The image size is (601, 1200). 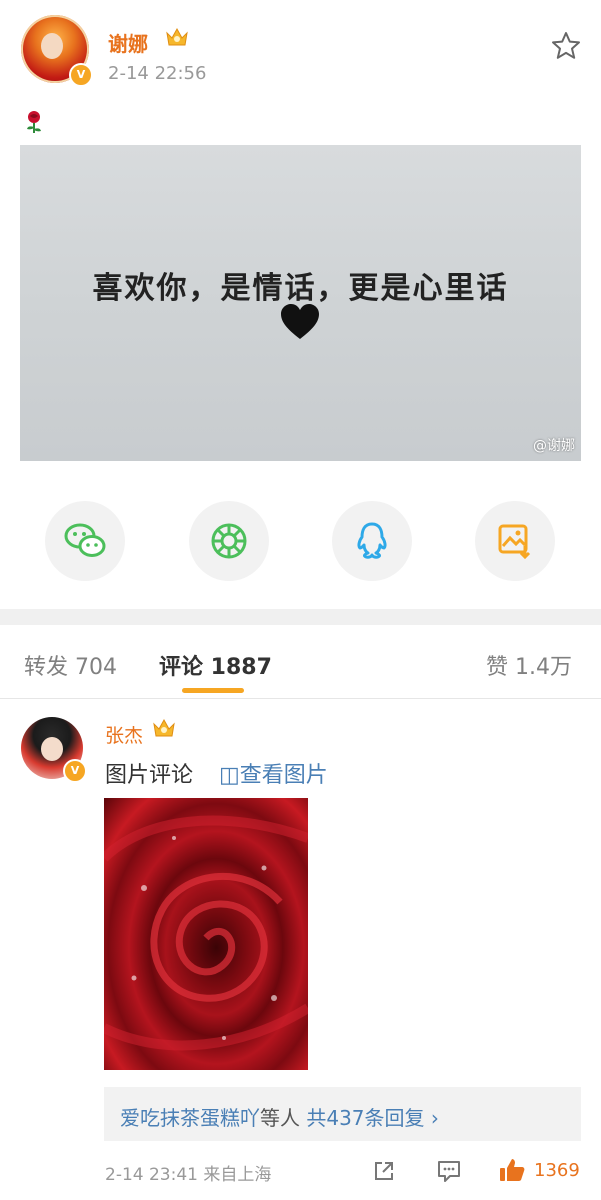 I want to click on share-moments-button, so click(x=229, y=541).